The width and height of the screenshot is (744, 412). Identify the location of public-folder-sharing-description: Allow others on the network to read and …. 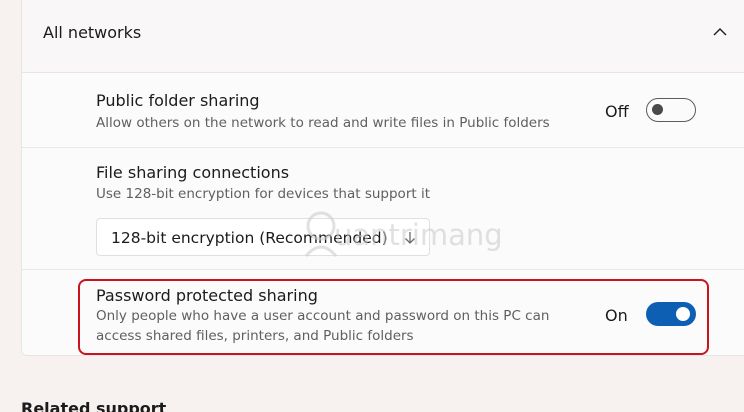
(323, 123).